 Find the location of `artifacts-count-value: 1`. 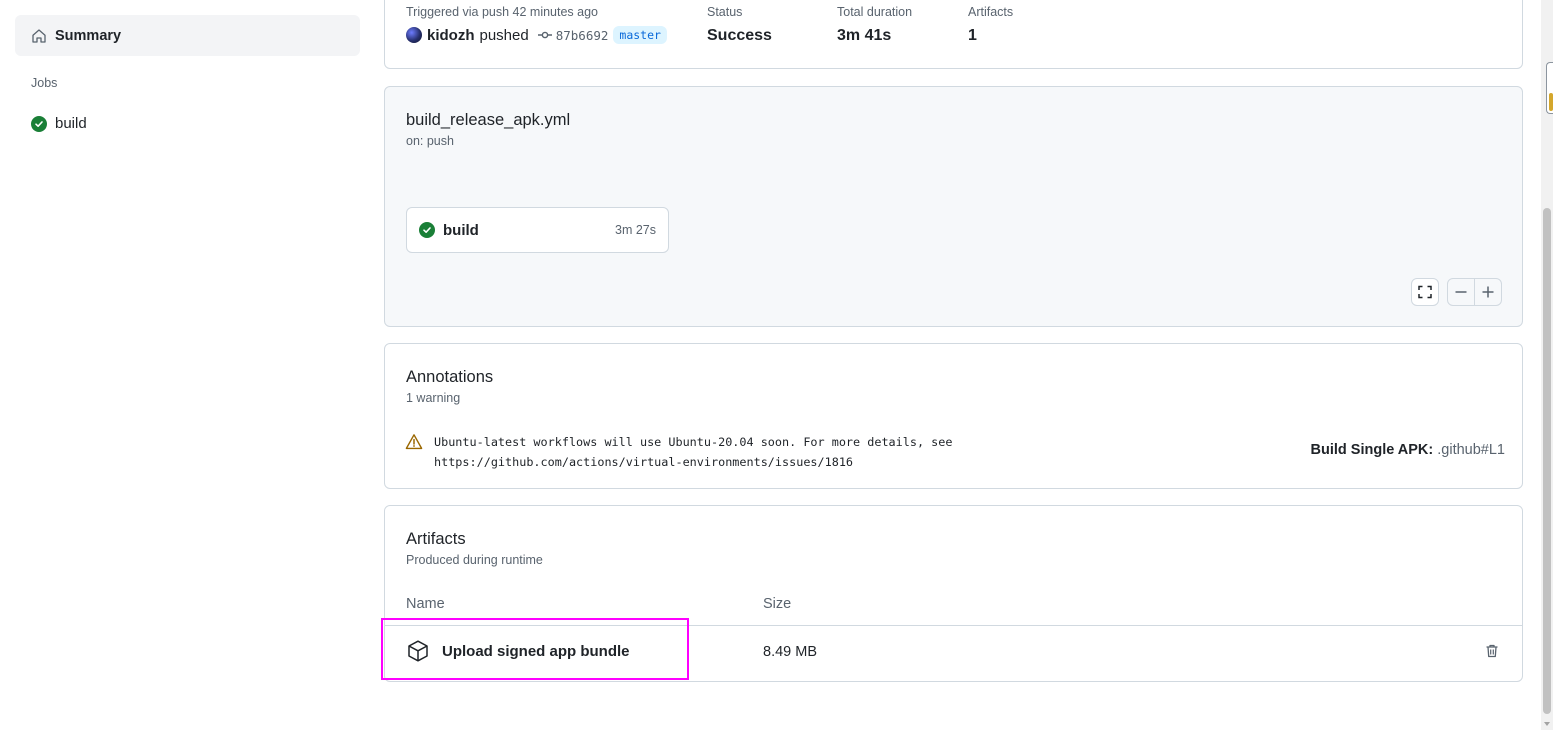

artifacts-count-value: 1 is located at coordinates (990, 36).